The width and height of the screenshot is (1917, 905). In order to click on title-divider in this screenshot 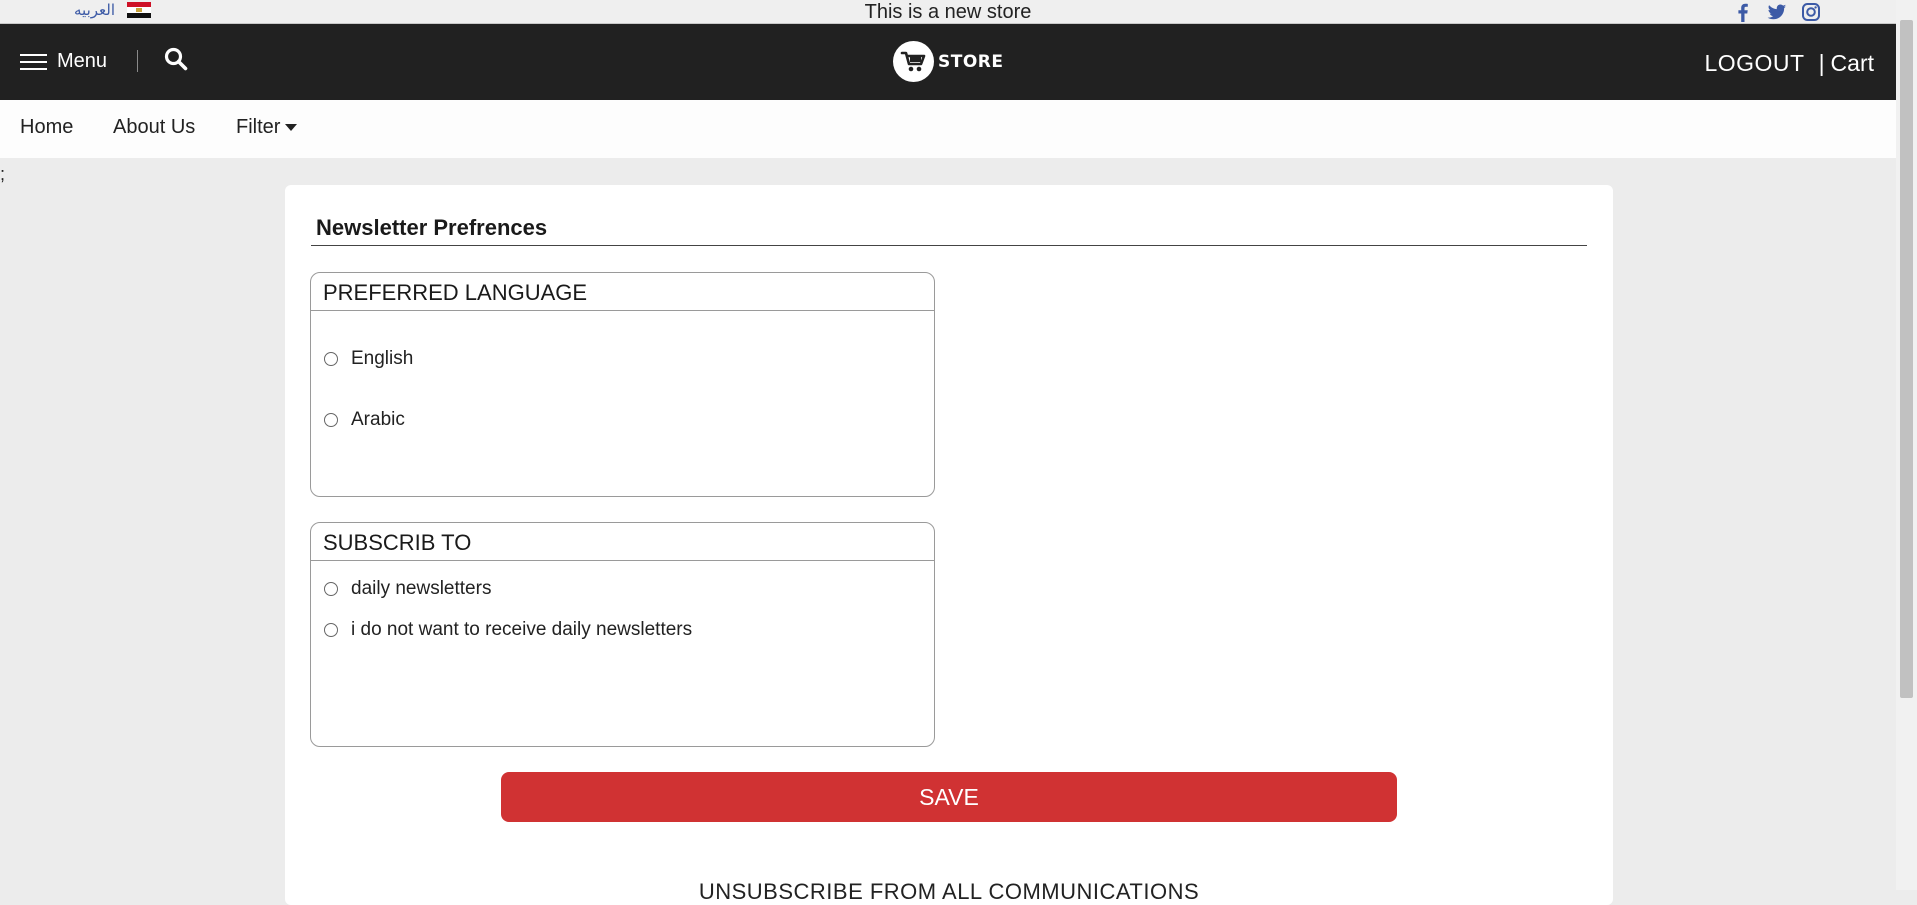, I will do `click(949, 245)`.